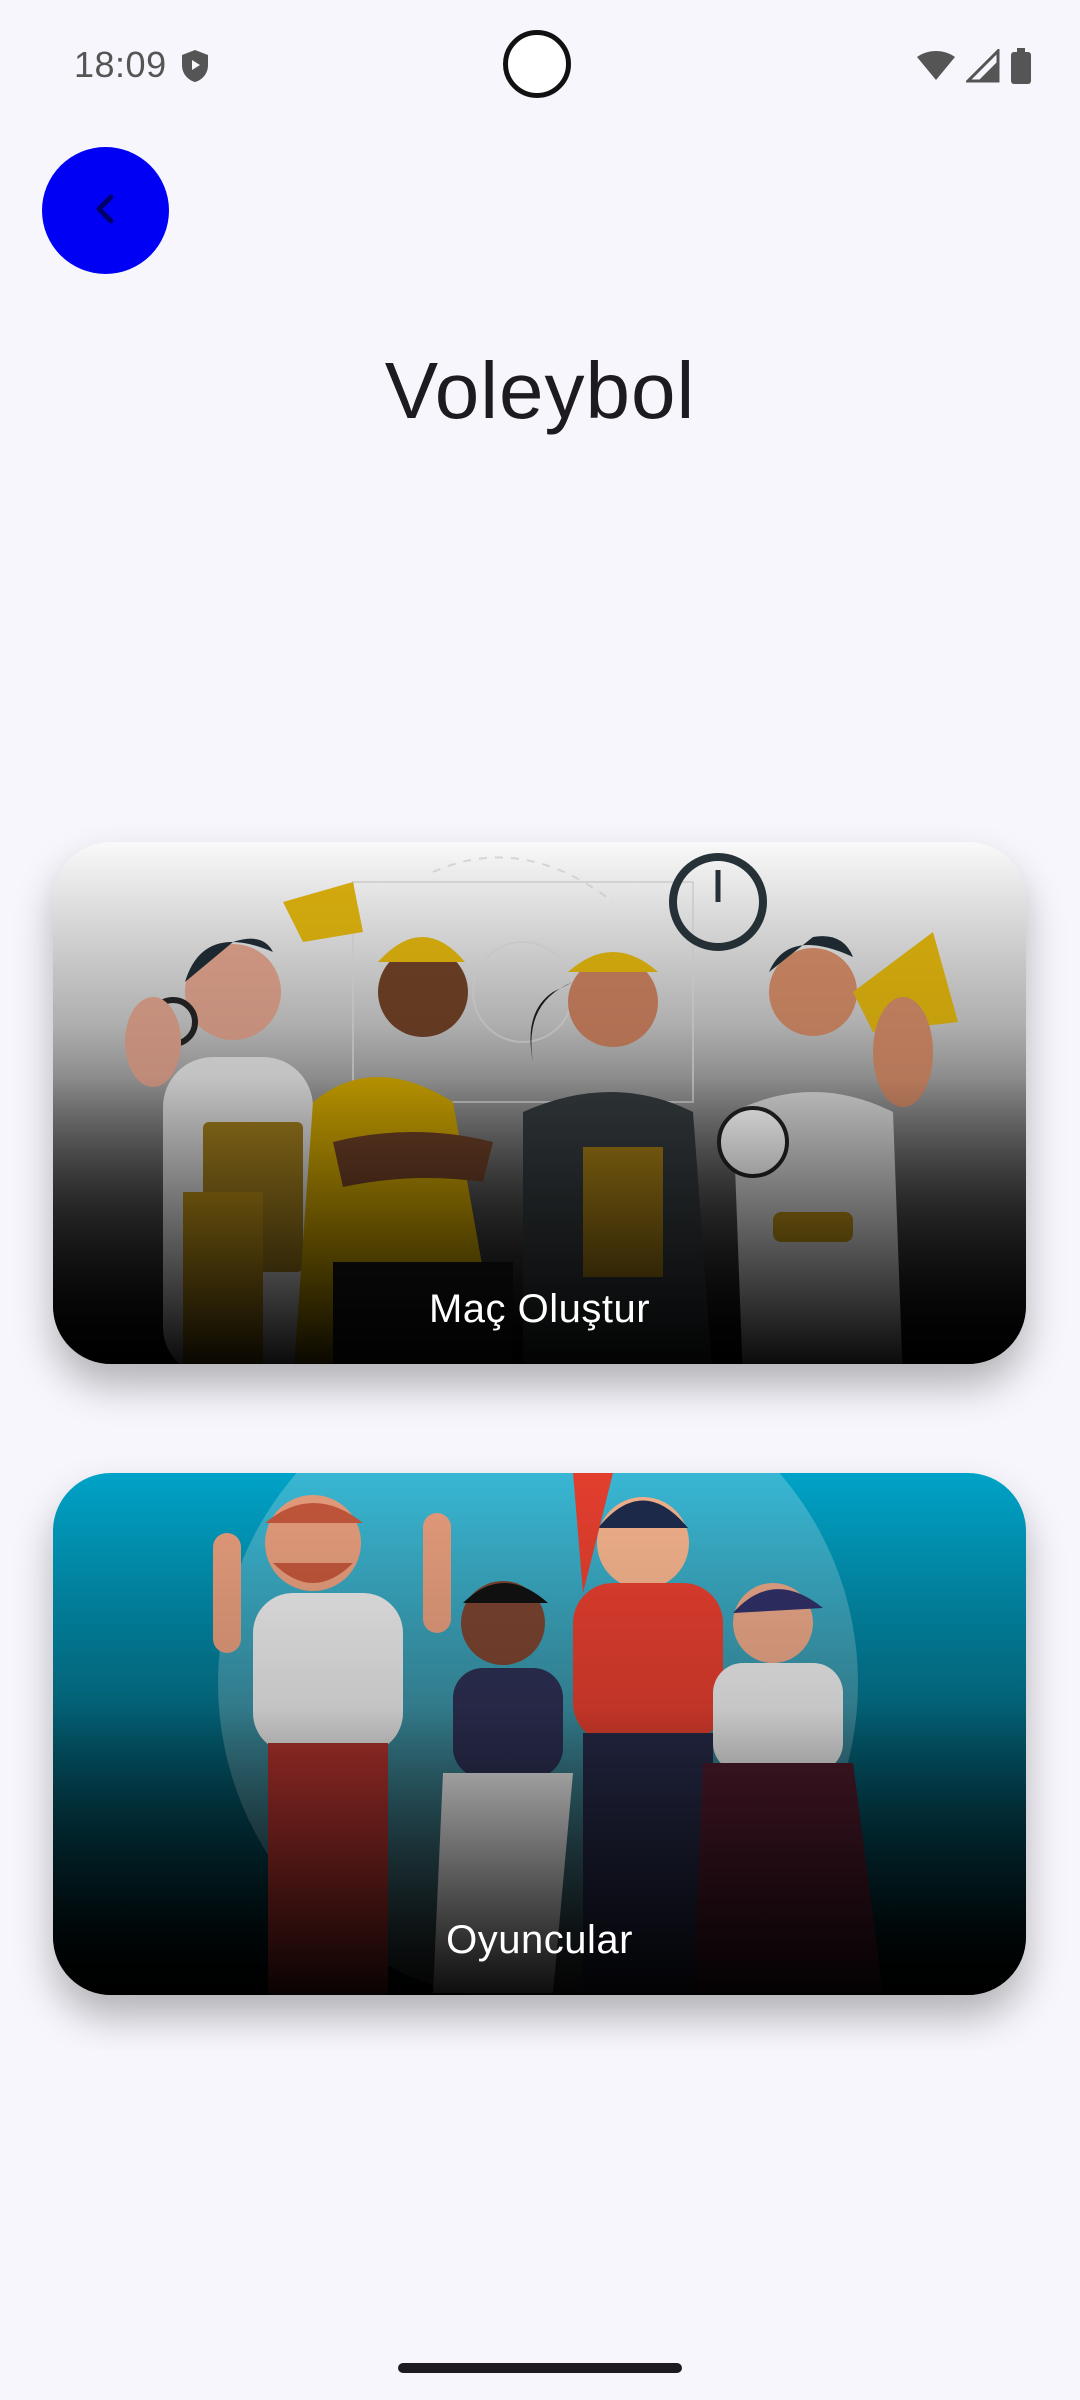 The height and width of the screenshot is (2400, 1080). I want to click on wifi-icon, so click(936, 68).